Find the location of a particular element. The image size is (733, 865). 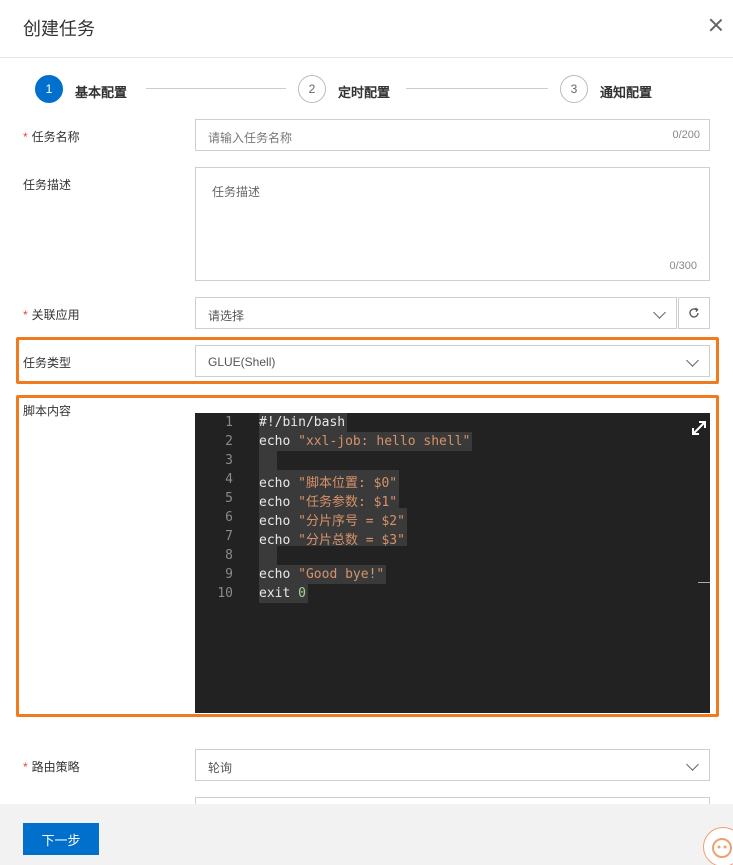

task-name-placeholder: 请输入任务名称 is located at coordinates (250, 138).